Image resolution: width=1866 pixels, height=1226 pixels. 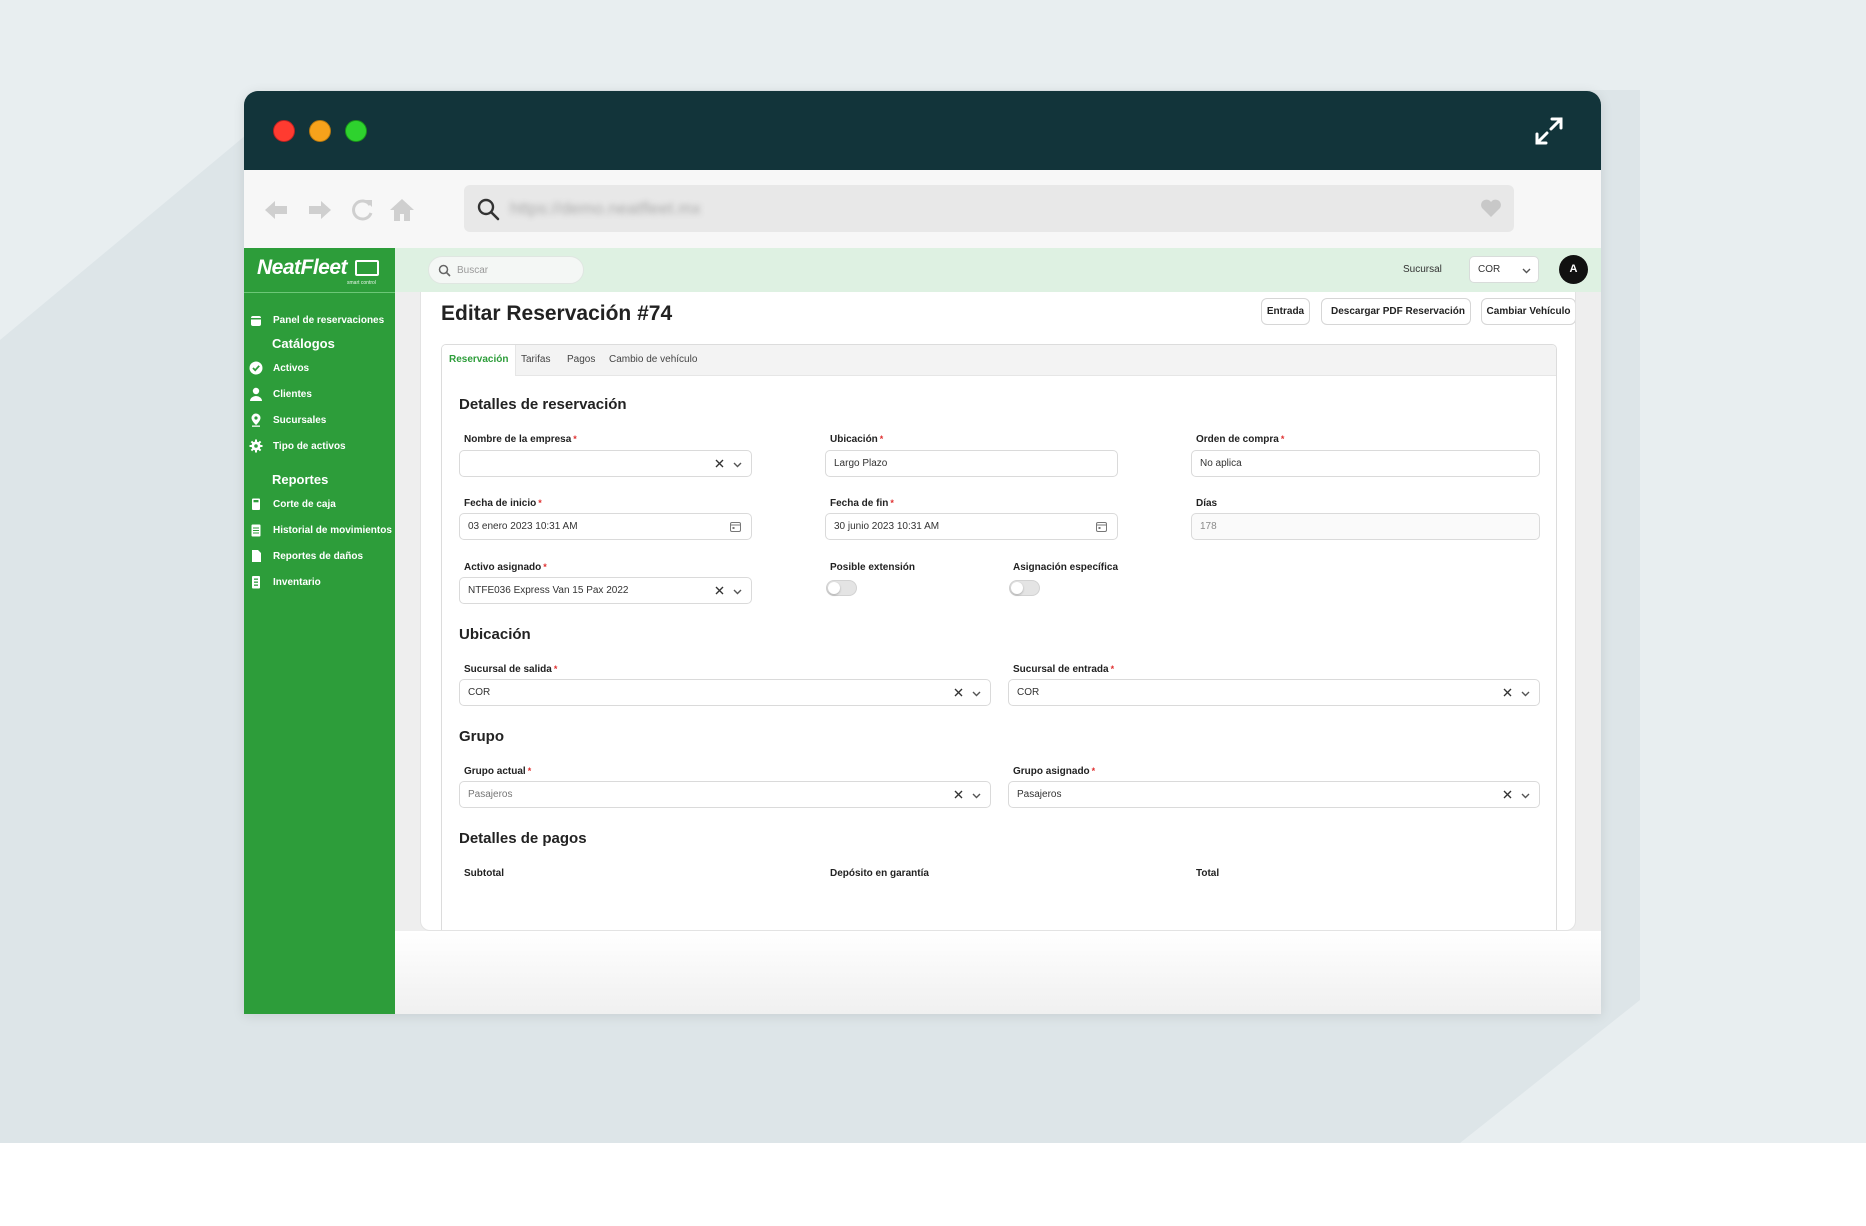 I want to click on fecha-inicio-field: 03 enero 2023 10:31 AM, so click(x=605, y=526).